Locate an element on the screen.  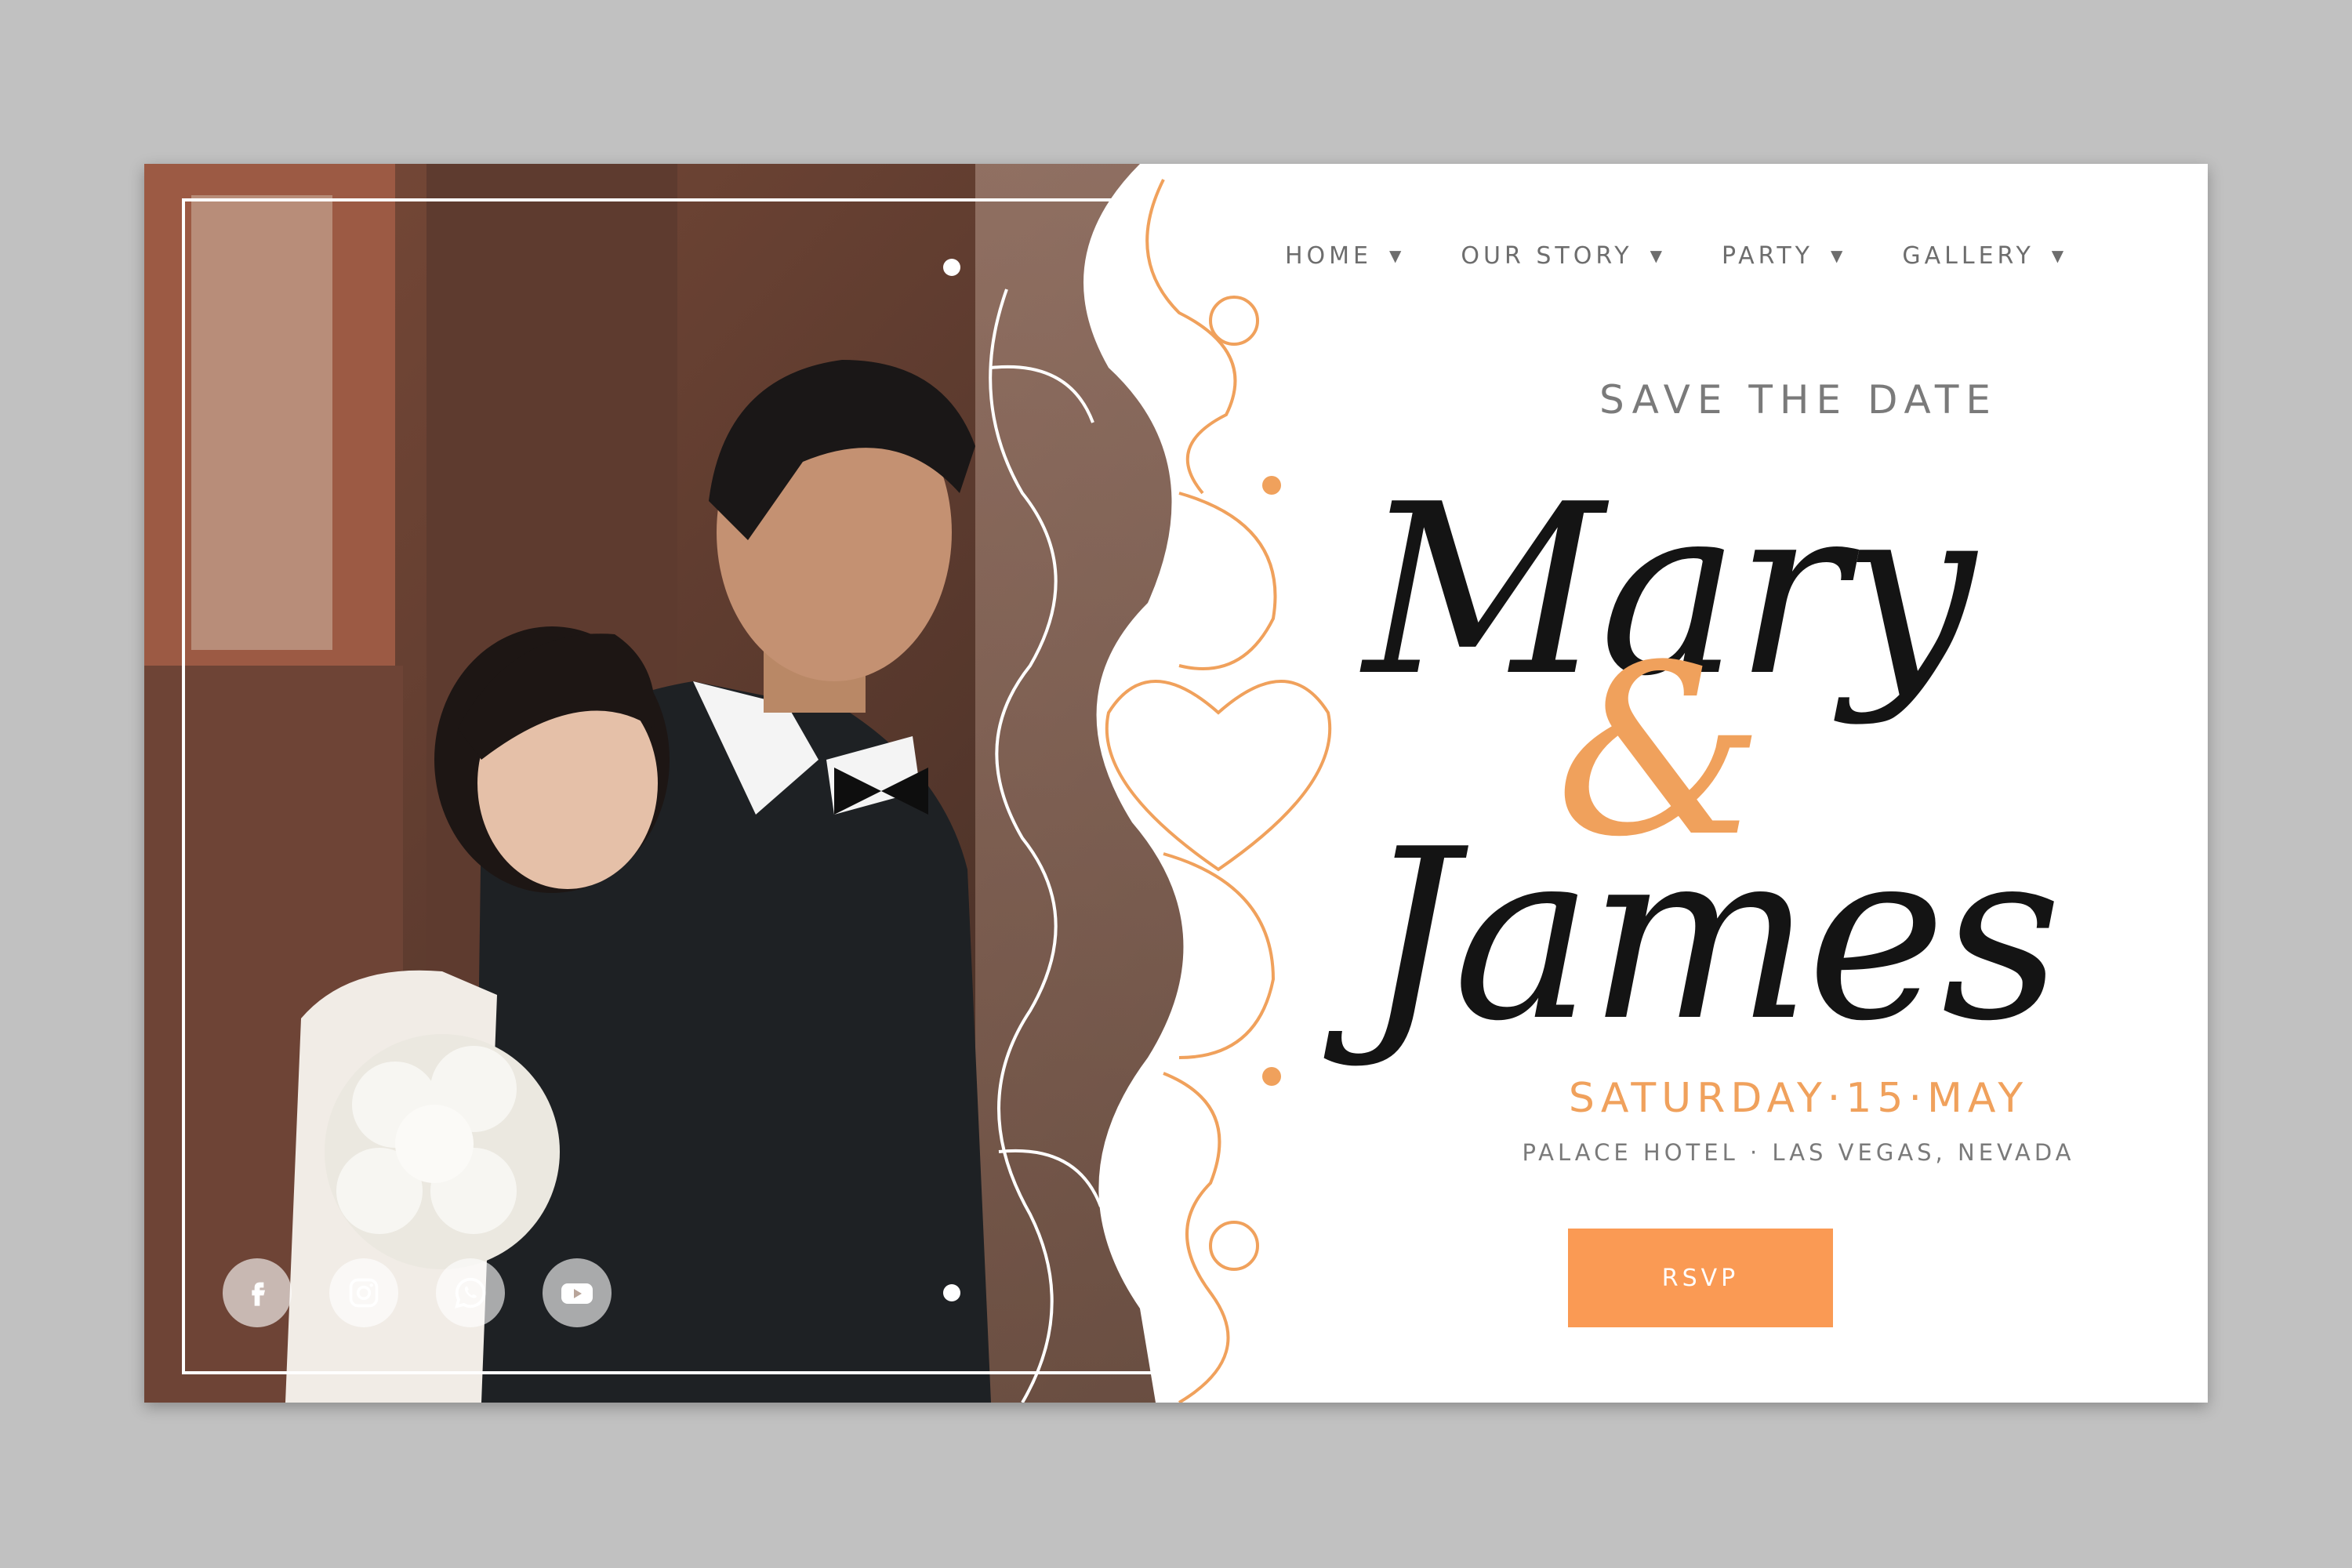
social-links is located at coordinates (436, 1292).